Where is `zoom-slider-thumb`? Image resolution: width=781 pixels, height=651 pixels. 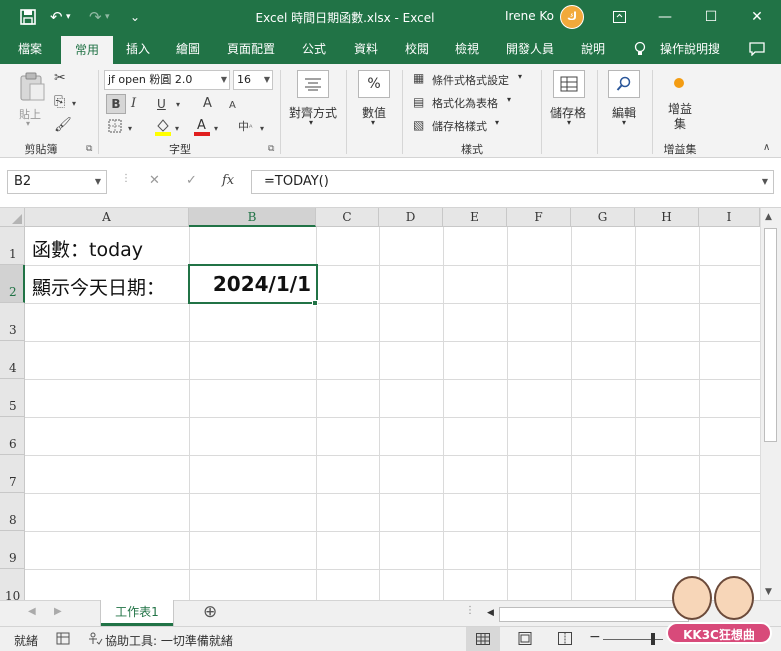 zoom-slider-thumb is located at coordinates (653, 639).